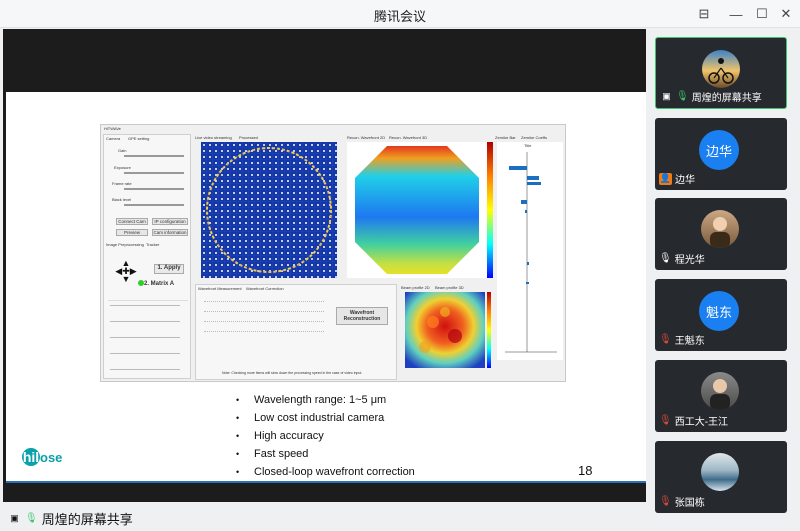  I want to click on participant-tile: 边华 👤 边华, so click(721, 154).